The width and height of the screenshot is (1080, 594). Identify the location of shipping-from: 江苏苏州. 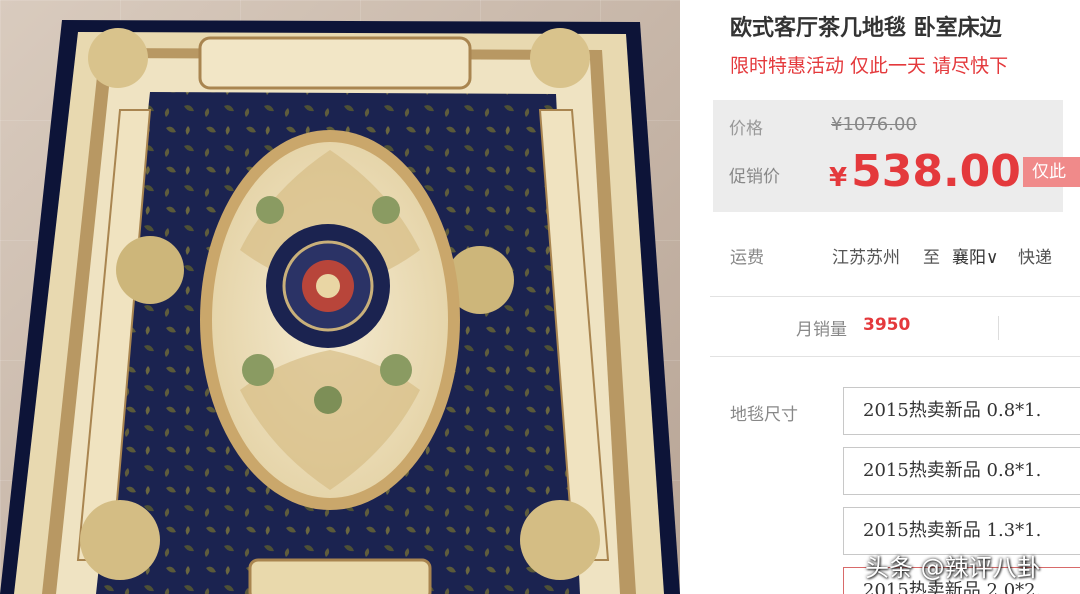
(866, 258).